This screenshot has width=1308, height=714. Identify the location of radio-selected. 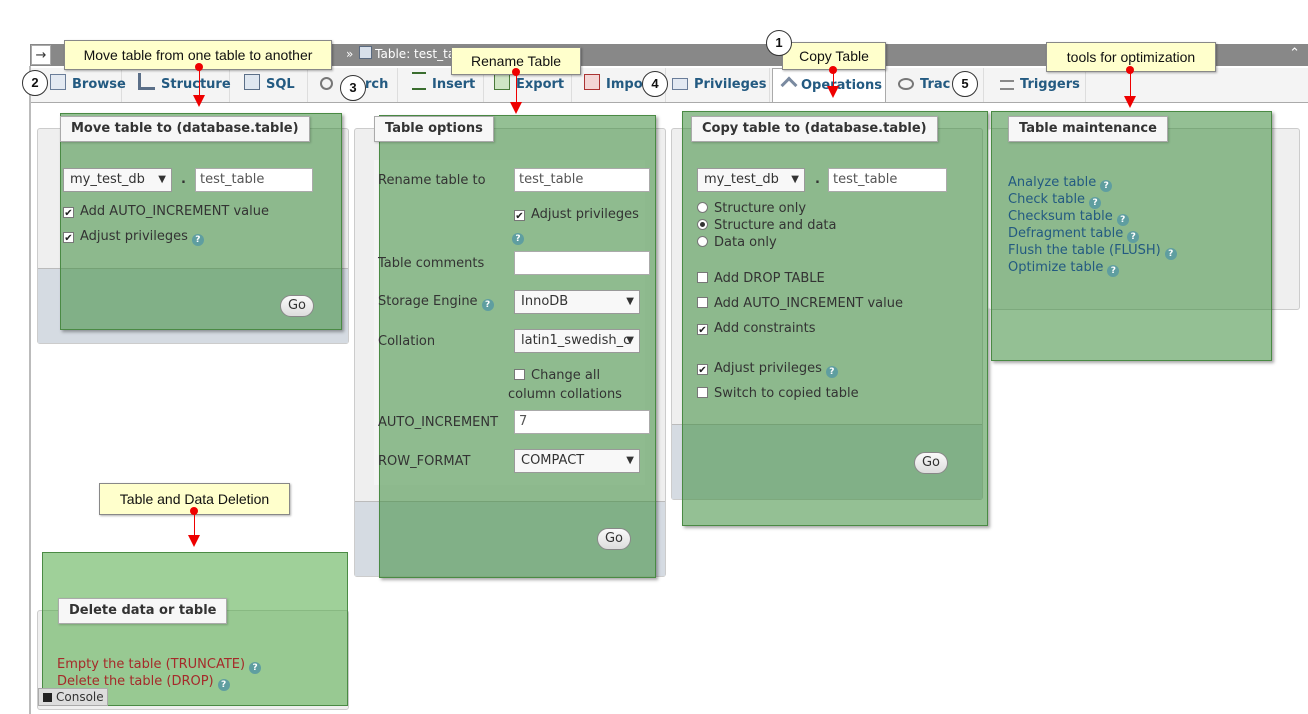
(702, 224).